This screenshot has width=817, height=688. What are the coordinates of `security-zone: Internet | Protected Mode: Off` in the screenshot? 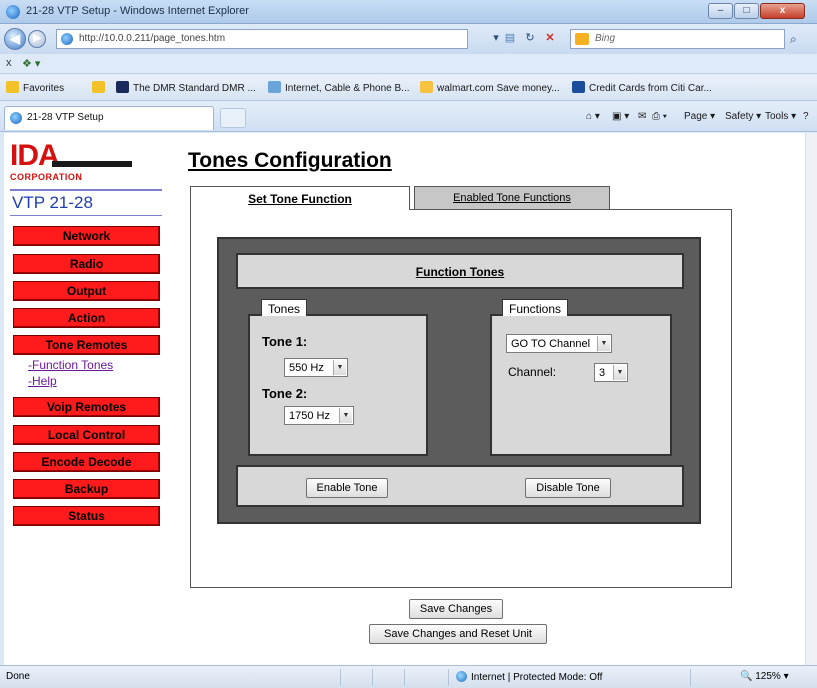 It's located at (529, 677).